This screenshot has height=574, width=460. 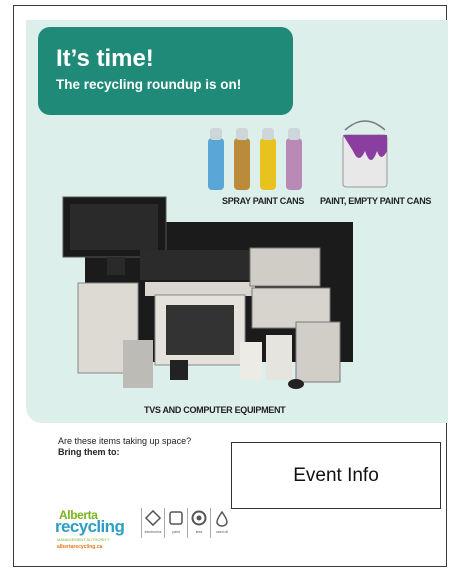 I want to click on paint-can-icon, so click(x=365, y=154).